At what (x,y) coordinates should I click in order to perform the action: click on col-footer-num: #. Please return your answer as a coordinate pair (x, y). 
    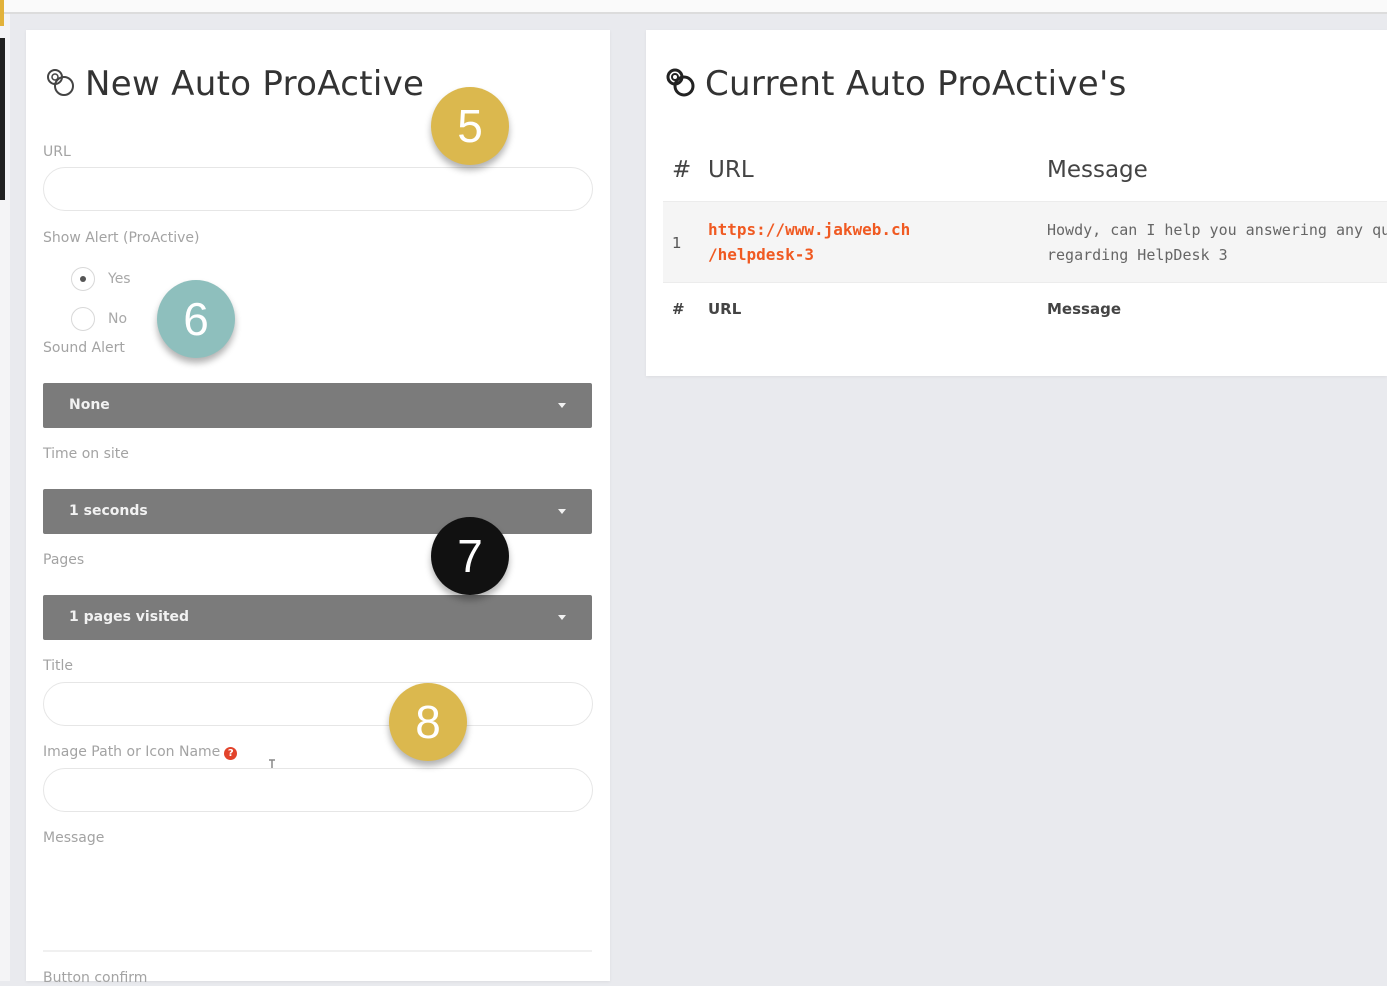
    Looking at the image, I should click on (678, 309).